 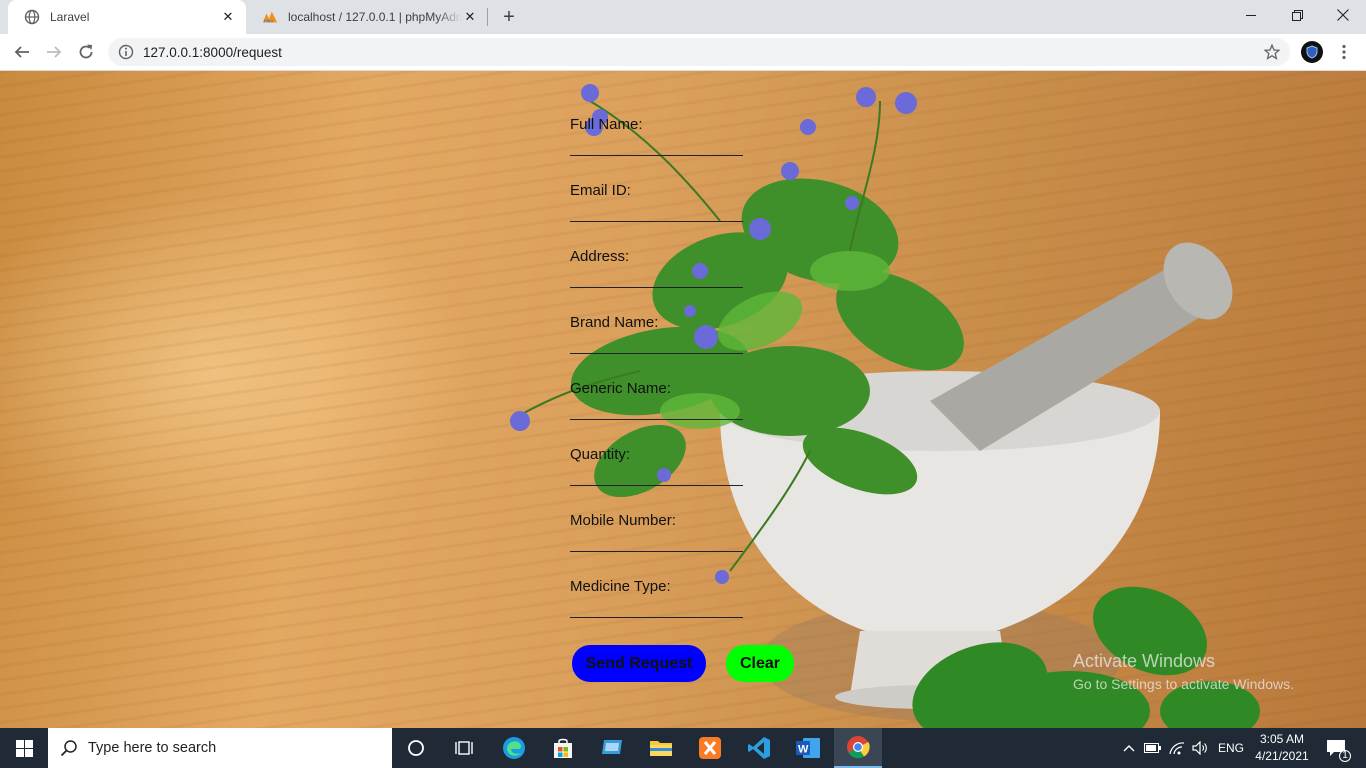 I want to click on store-app, so click(x=563, y=748).